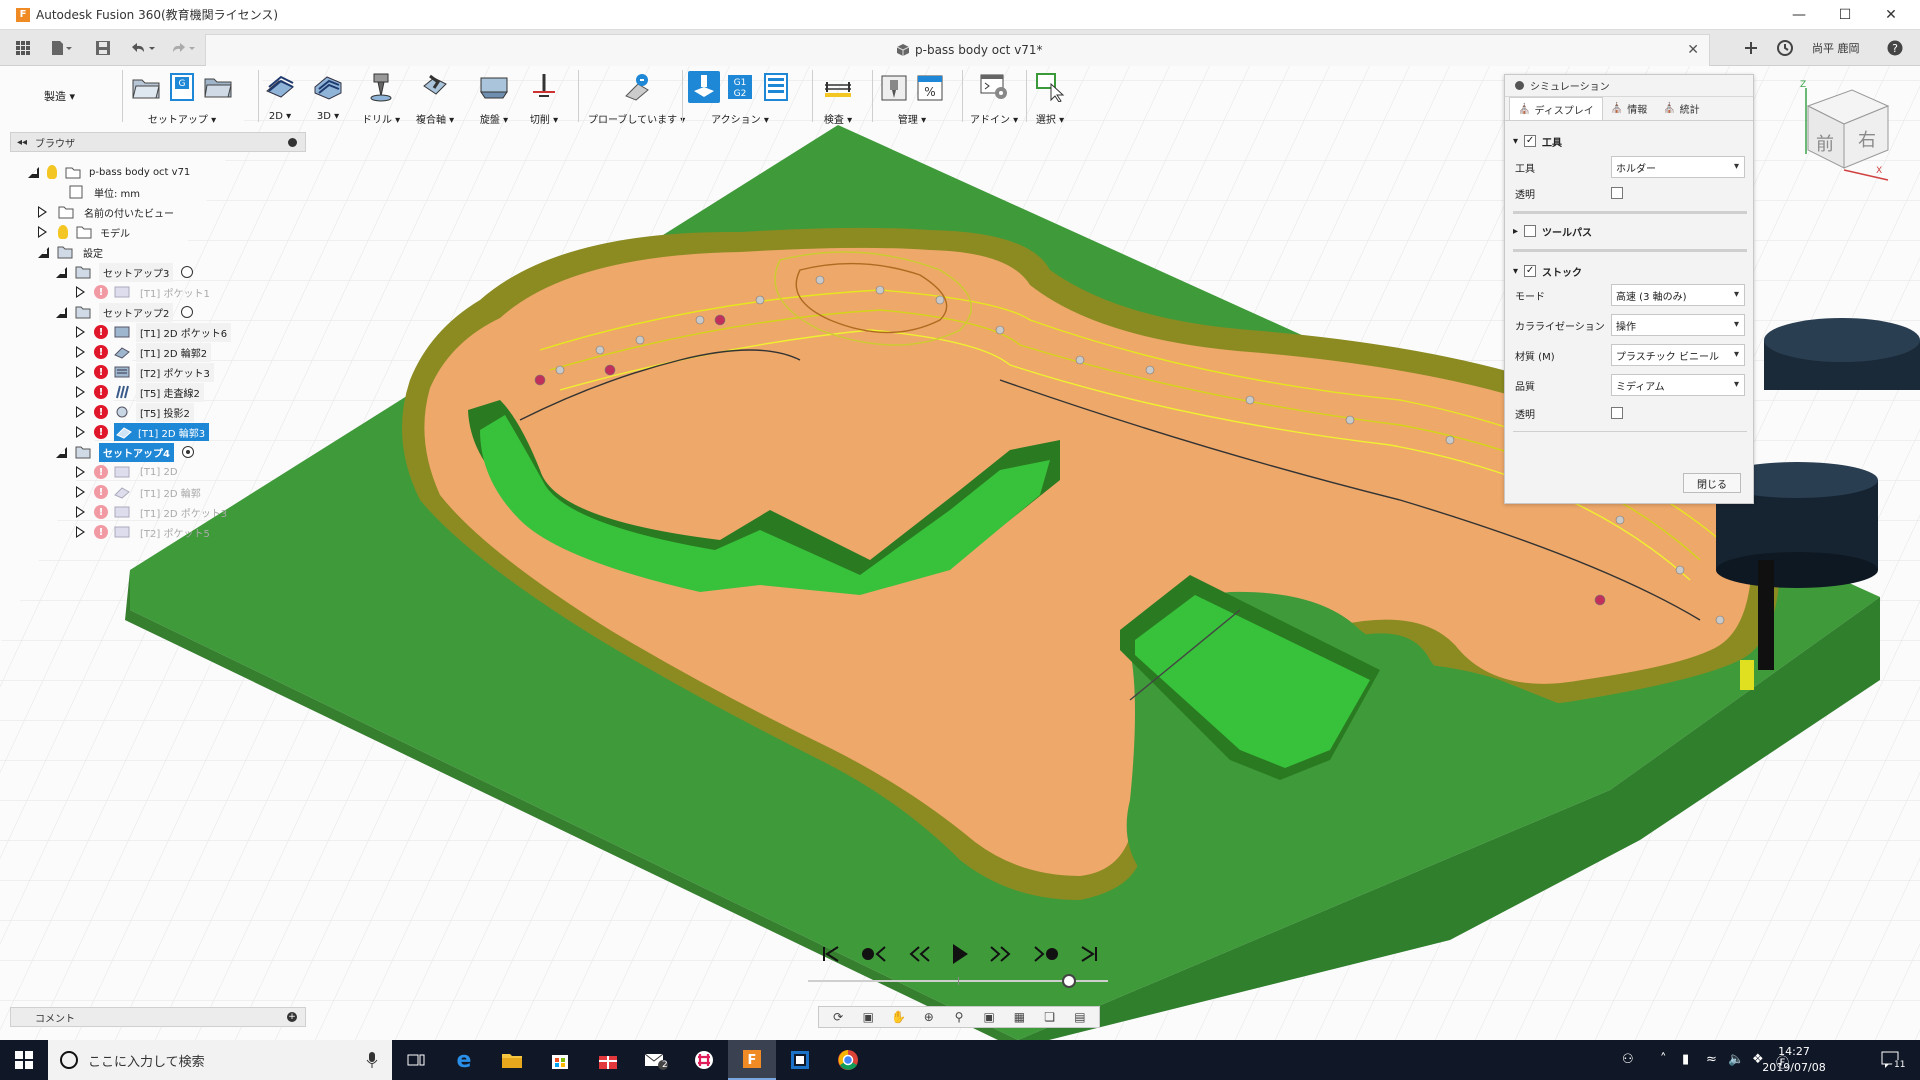  Describe the element at coordinates (994, 87) in the screenshot. I see `scripts-addins-icon` at that location.